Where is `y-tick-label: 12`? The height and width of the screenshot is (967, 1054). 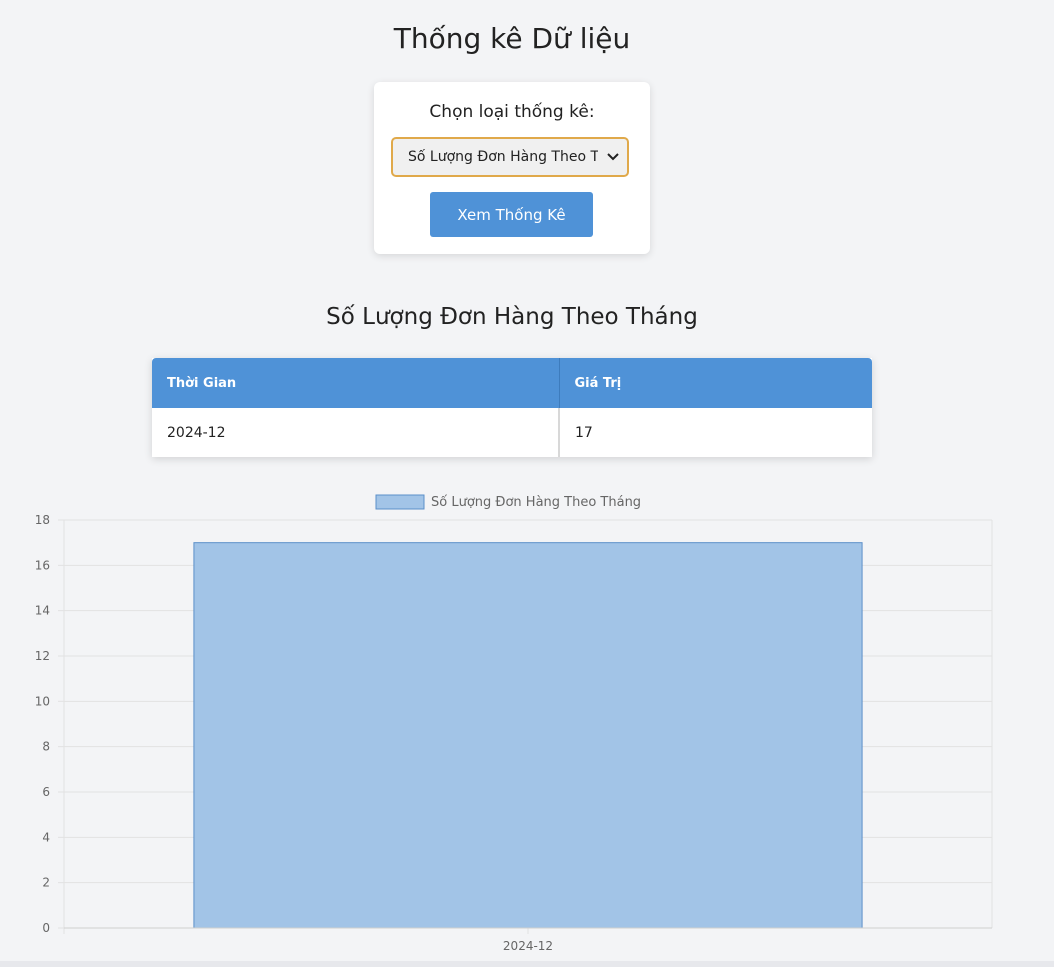
y-tick-label: 12 is located at coordinates (42, 656).